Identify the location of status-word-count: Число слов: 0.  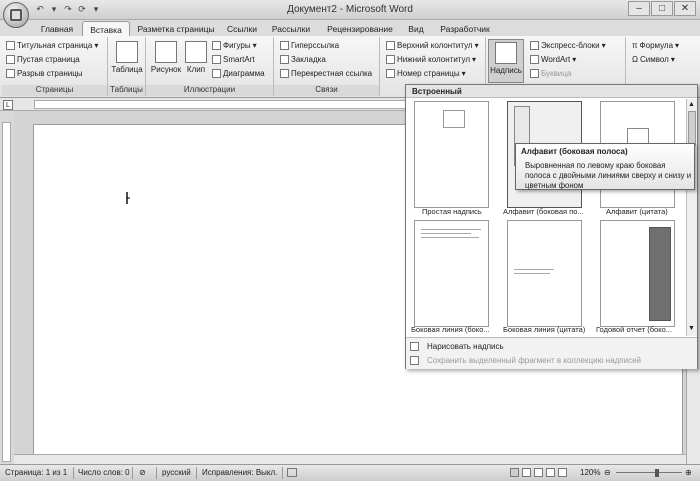
(104, 472).